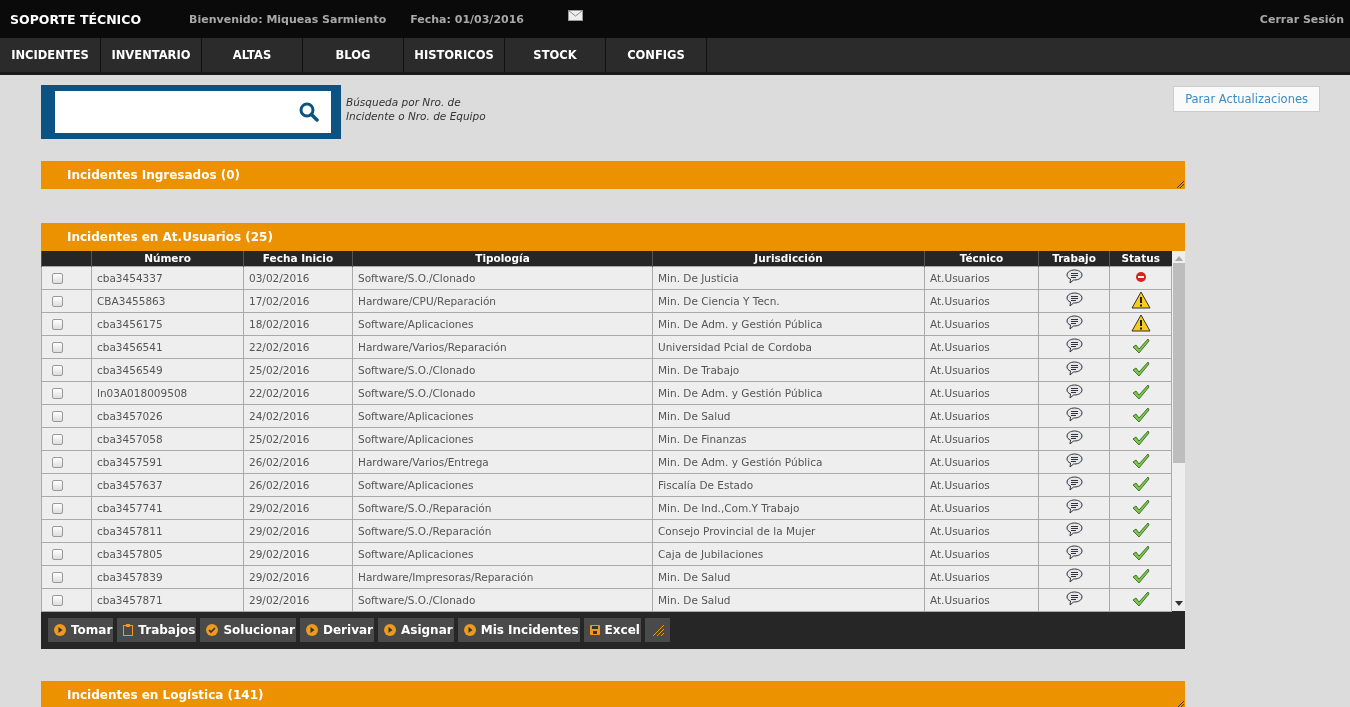  I want to click on toolbar-button: Mis Incidentes, so click(518, 630).